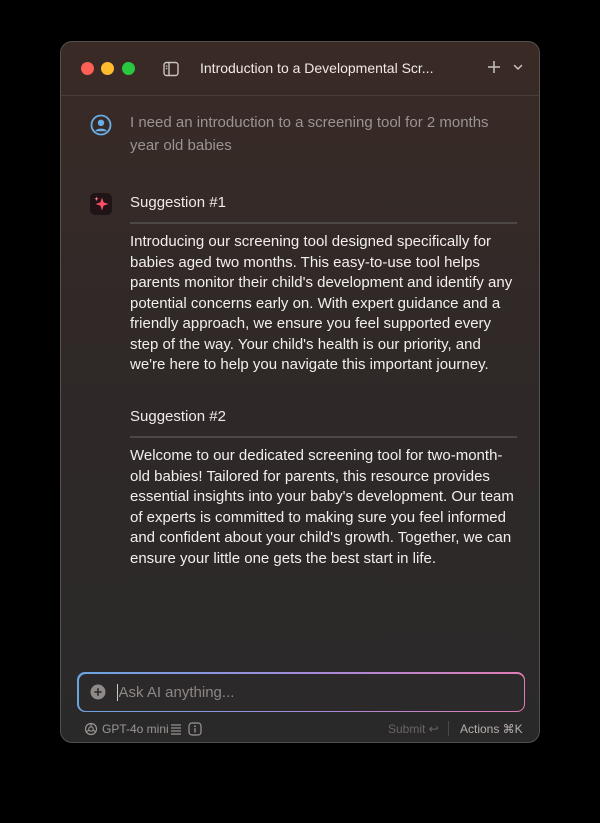 This screenshot has height=823, width=600. What do you see at coordinates (117, 692) in the screenshot?
I see `text-caret` at bounding box center [117, 692].